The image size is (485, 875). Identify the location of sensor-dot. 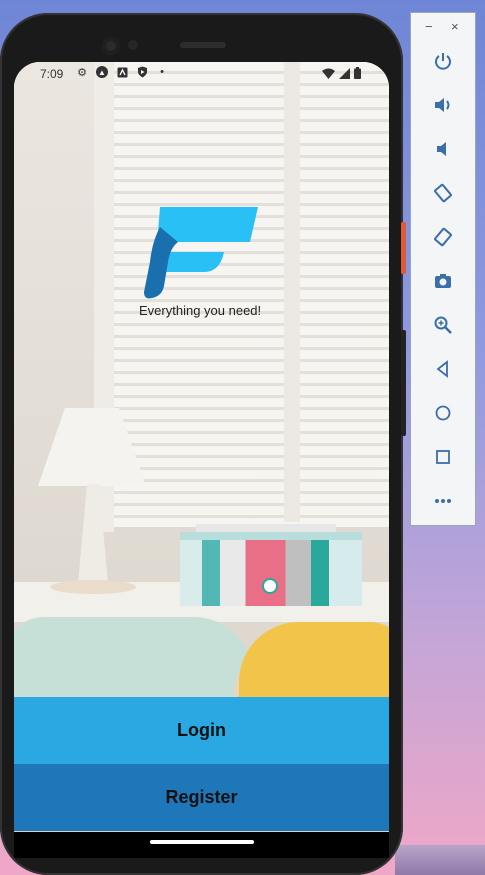
(133, 45).